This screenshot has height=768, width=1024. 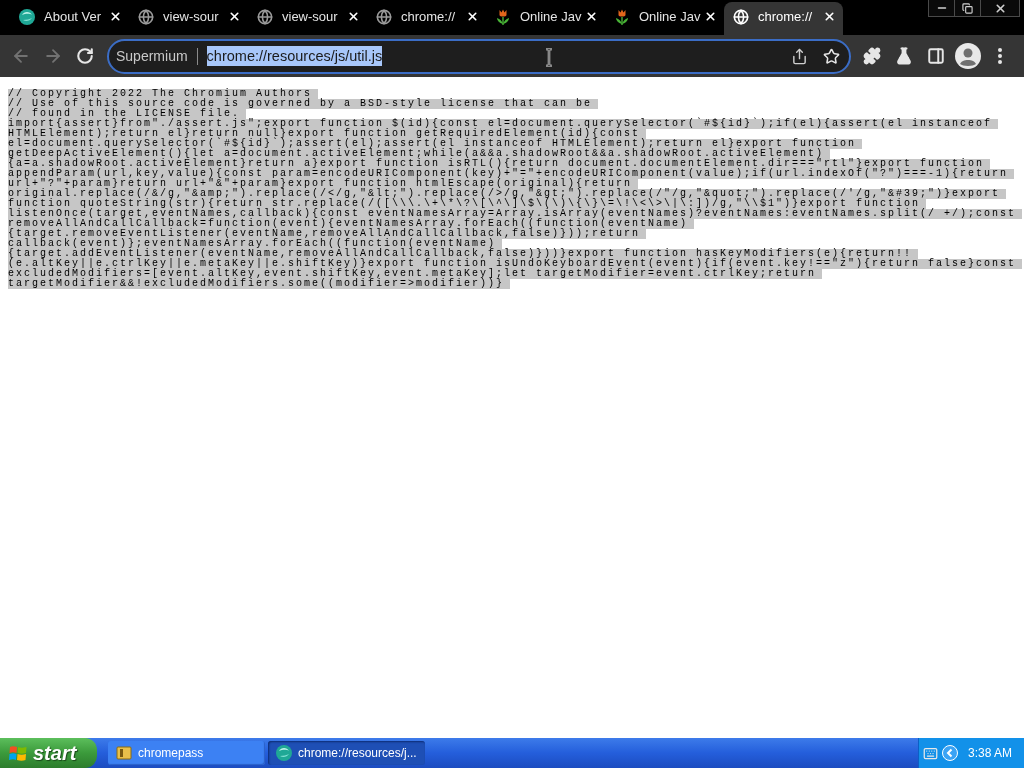 What do you see at coordinates (186, 753) in the screenshot?
I see `taskbar-button: chromepass` at bounding box center [186, 753].